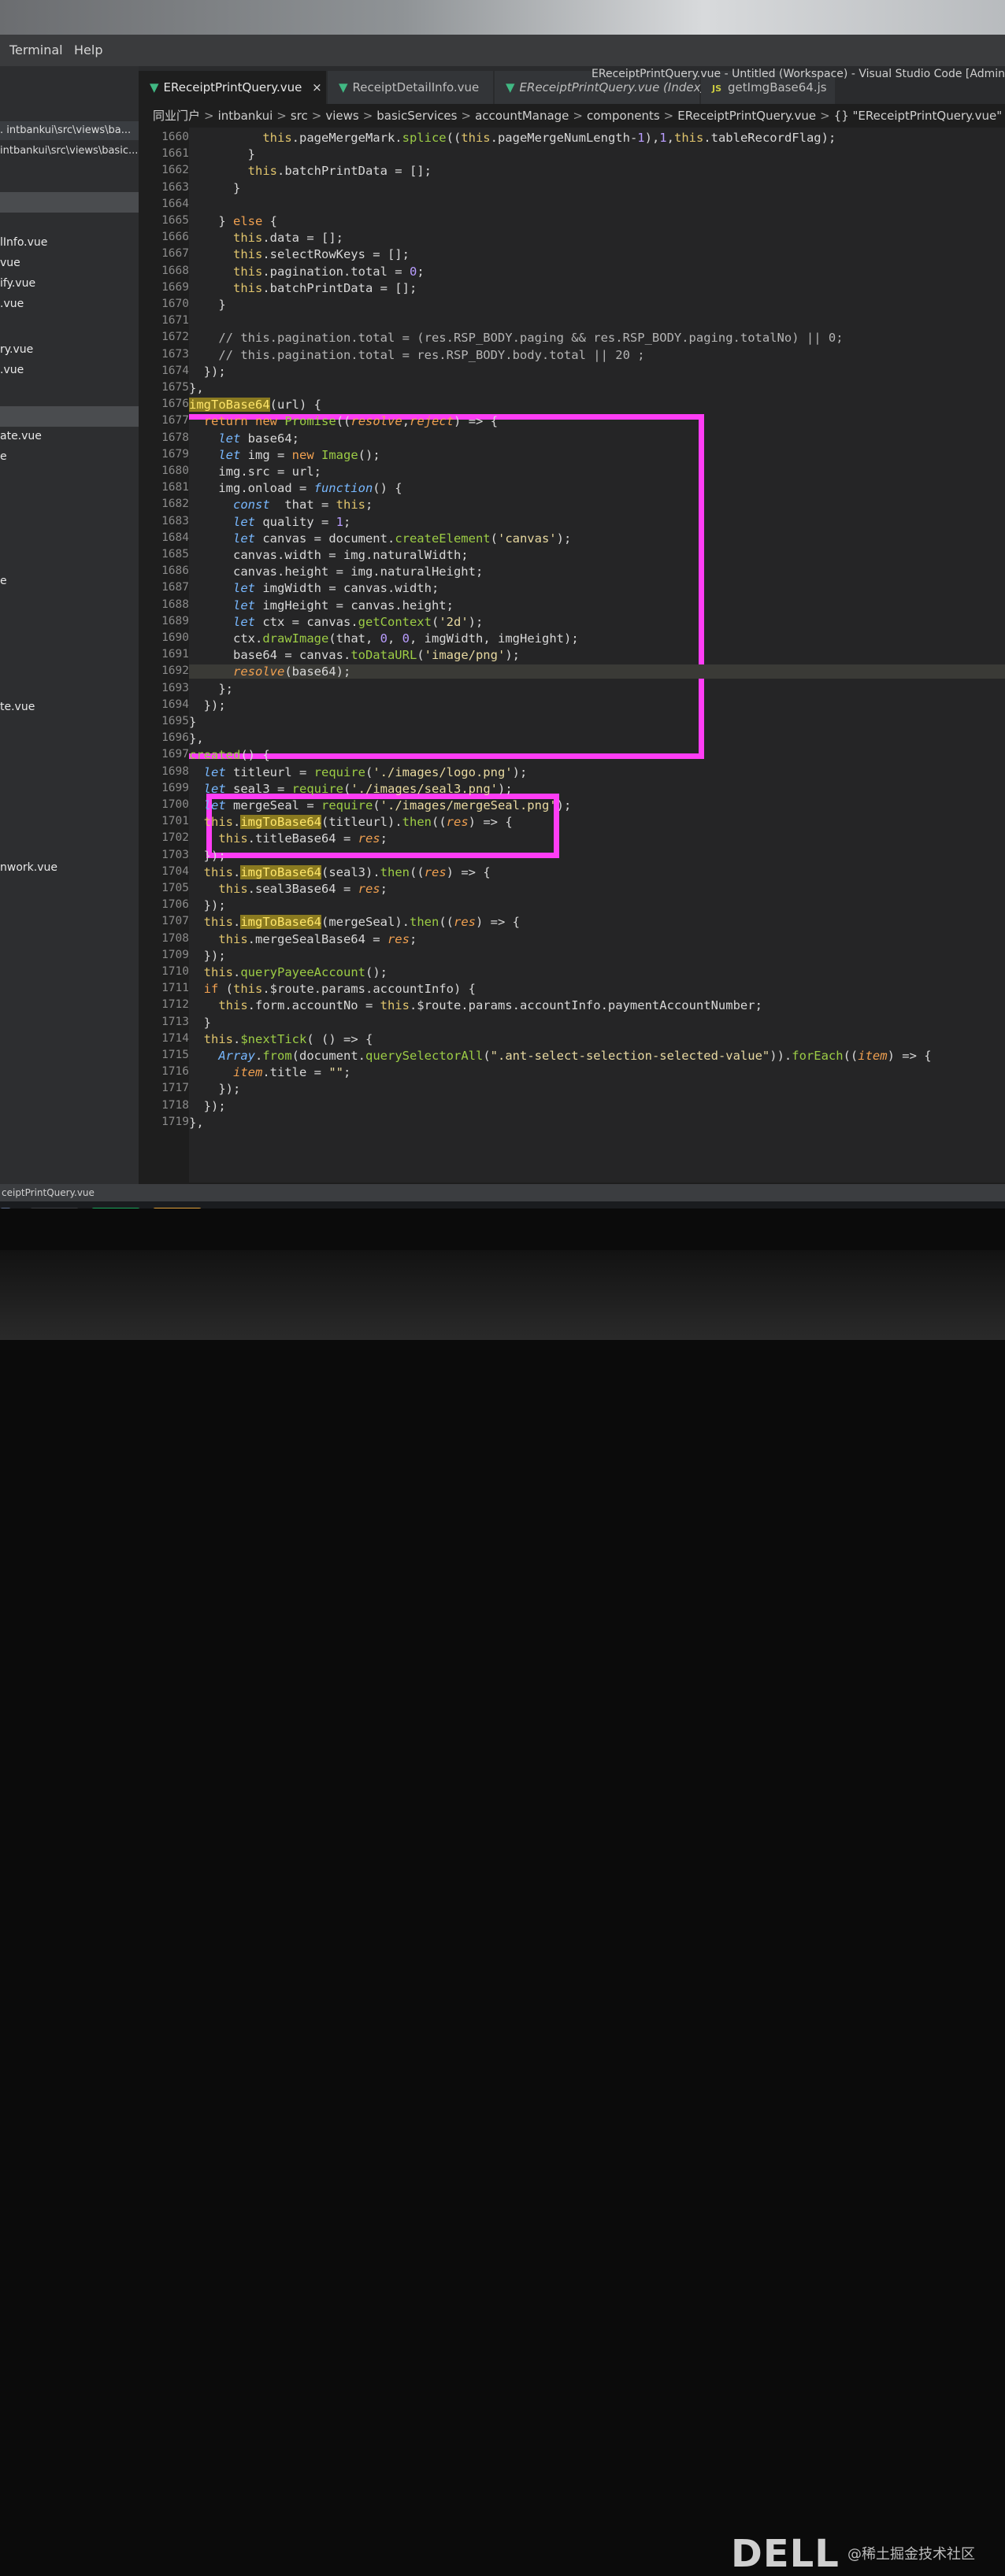  What do you see at coordinates (281, 1039) in the screenshot?
I see `code-line: this.$nextTick( () => {` at bounding box center [281, 1039].